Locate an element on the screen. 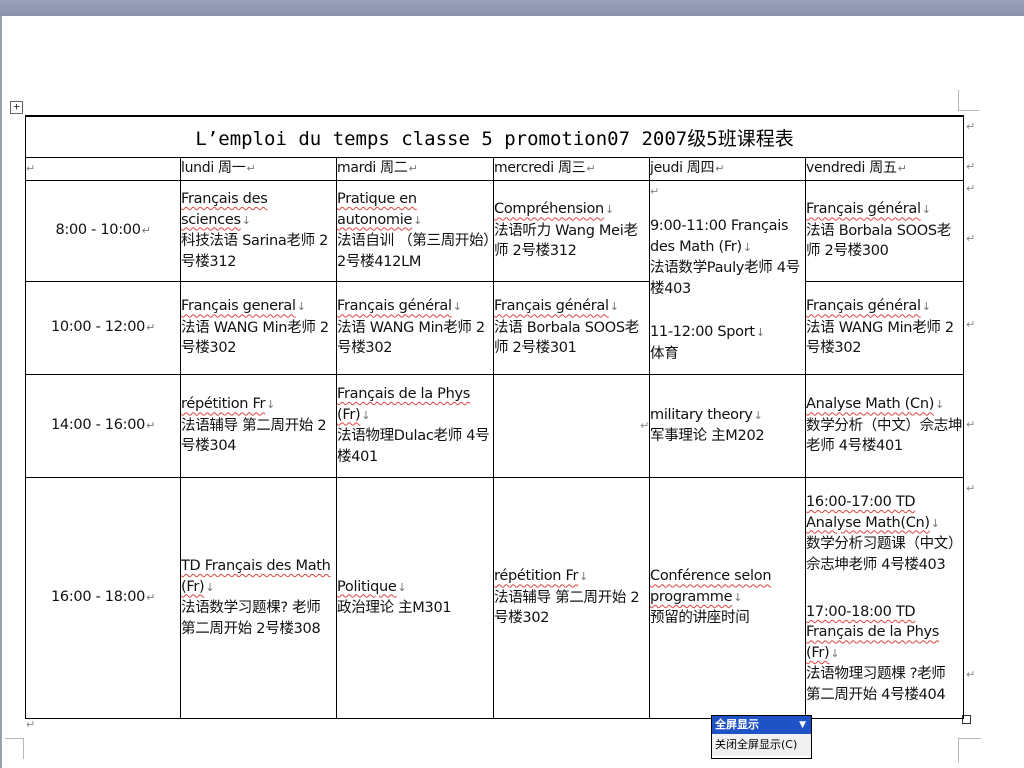  header-lundi: lundi 周一↵ is located at coordinates (258, 169).